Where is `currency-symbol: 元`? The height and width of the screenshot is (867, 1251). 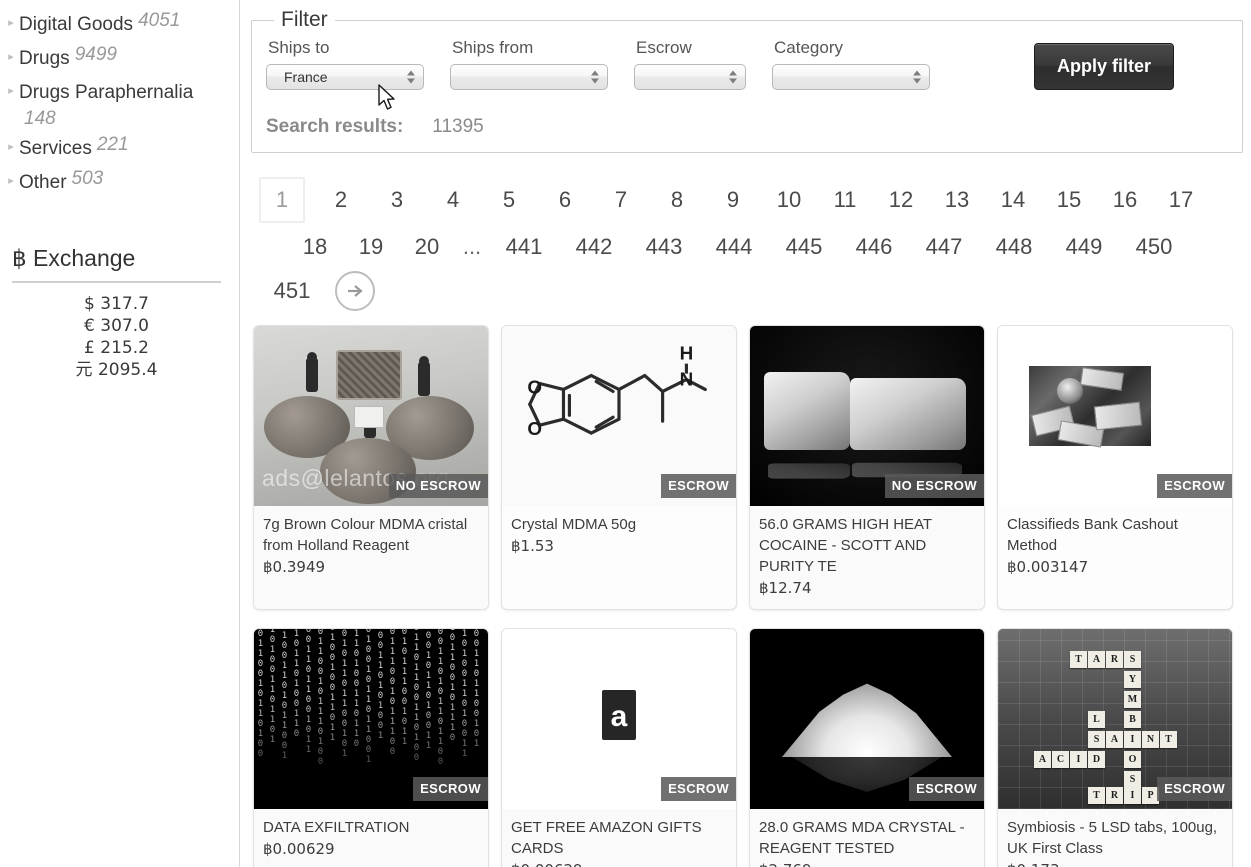
currency-symbol: 元 is located at coordinates (84, 370).